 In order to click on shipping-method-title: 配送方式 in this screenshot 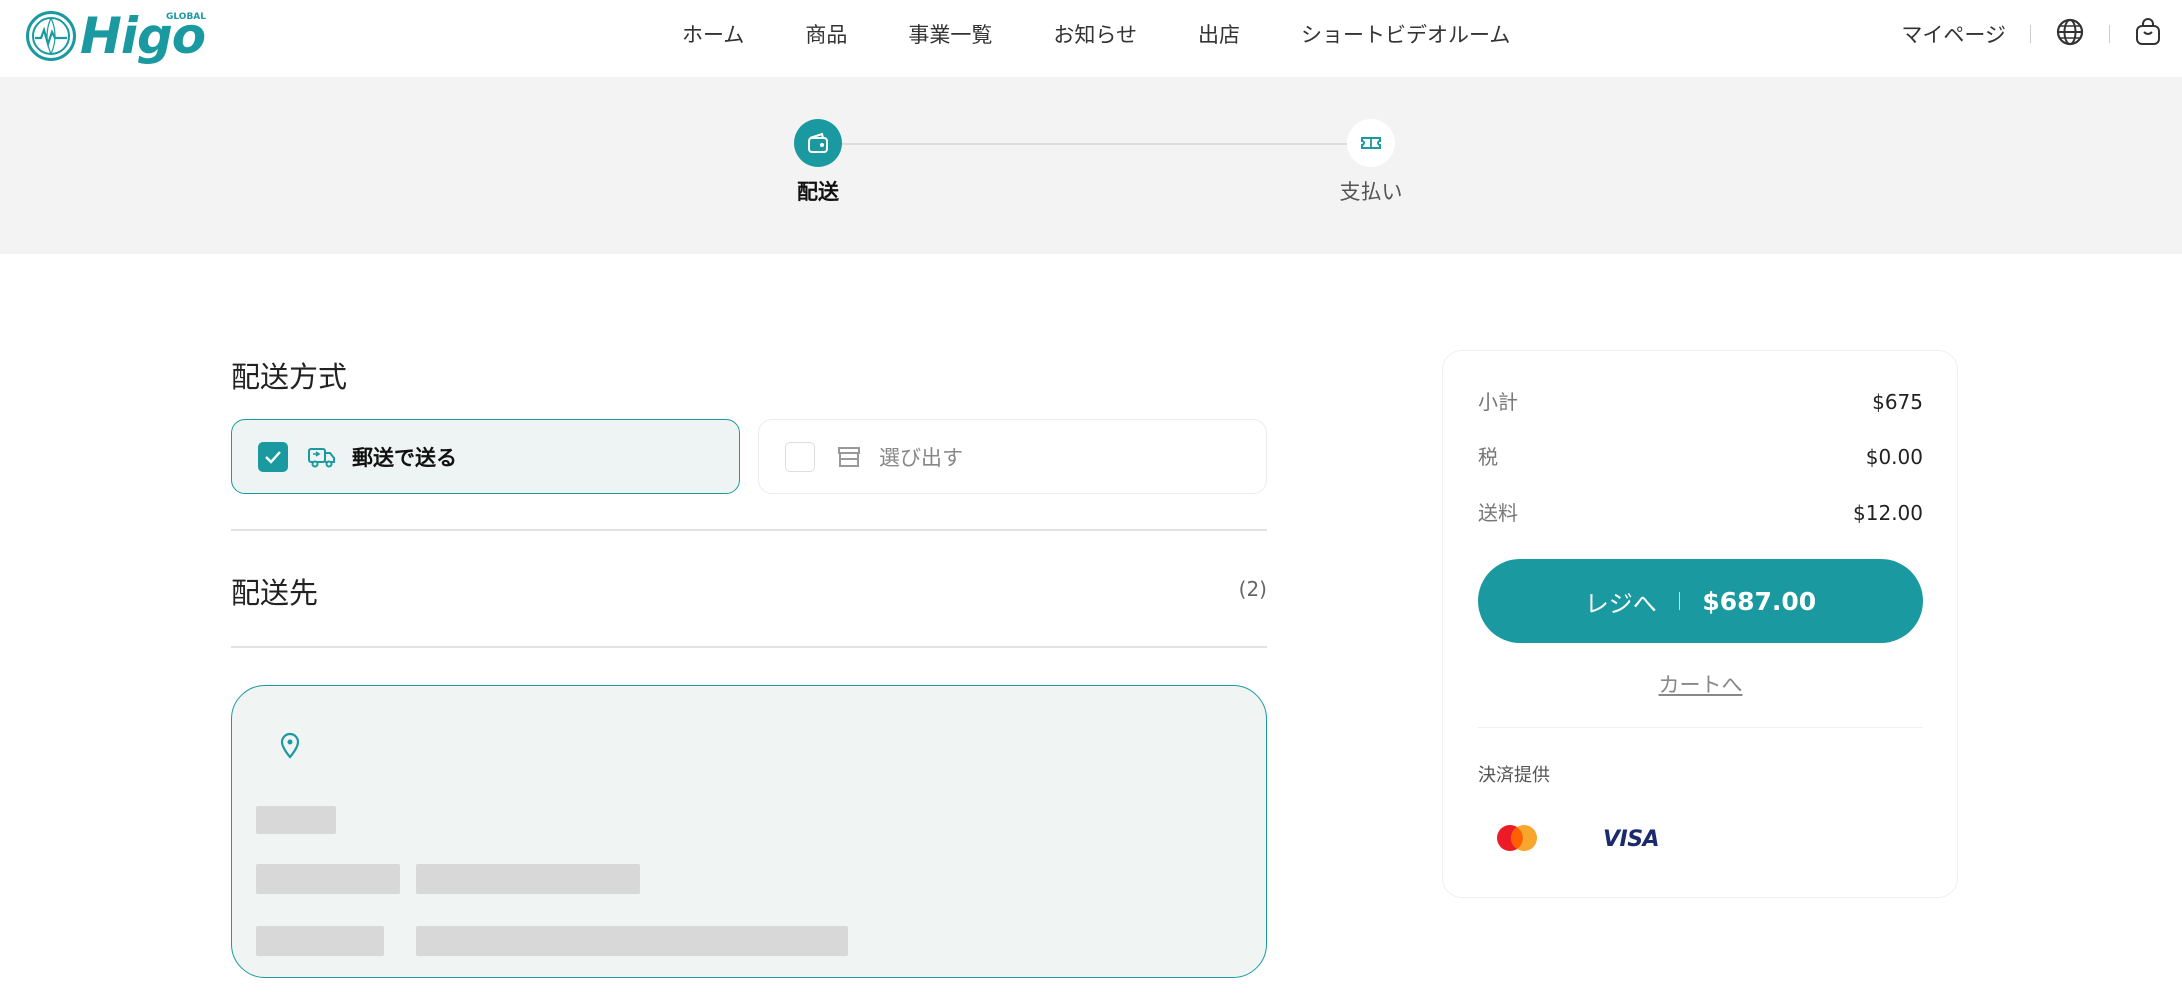, I will do `click(289, 377)`.